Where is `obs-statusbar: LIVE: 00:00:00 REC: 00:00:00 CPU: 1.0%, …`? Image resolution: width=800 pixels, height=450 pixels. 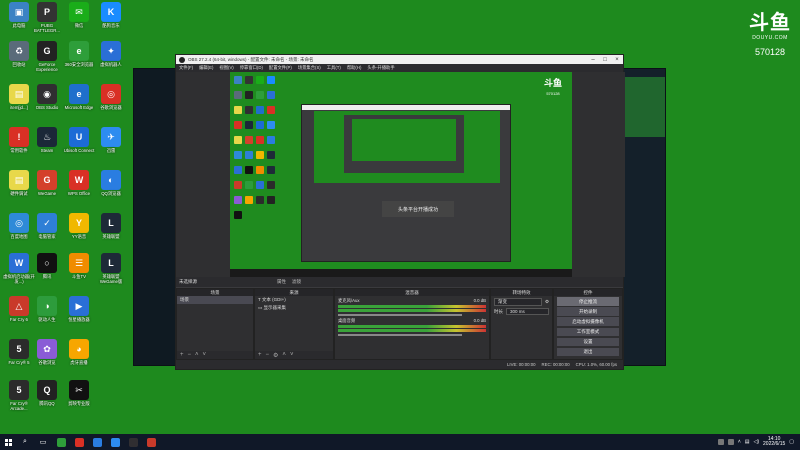 obs-statusbar: LIVE: 00:00:00 REC: 00:00:00 CPU: 1.0%, … is located at coordinates (399, 364).